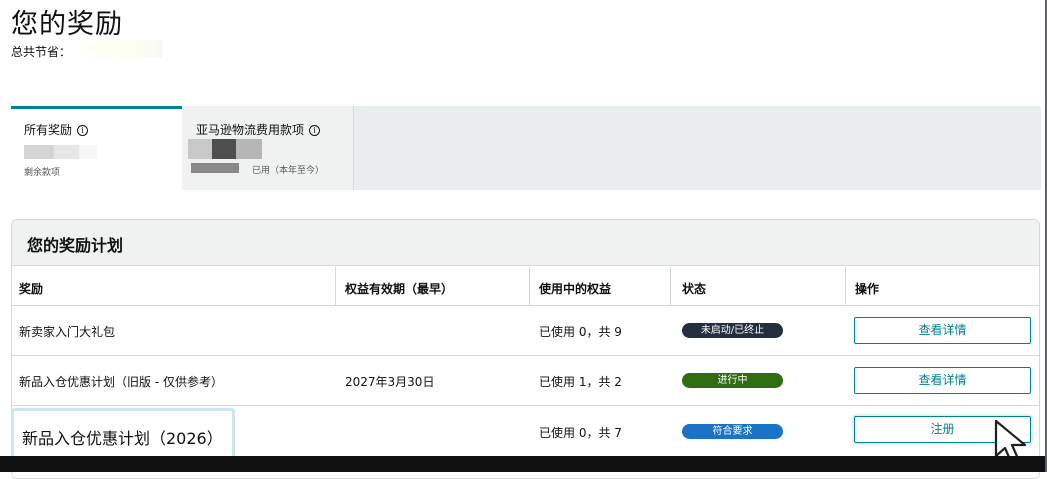  What do you see at coordinates (694, 289) in the screenshot?
I see `col-header-status: 状态` at bounding box center [694, 289].